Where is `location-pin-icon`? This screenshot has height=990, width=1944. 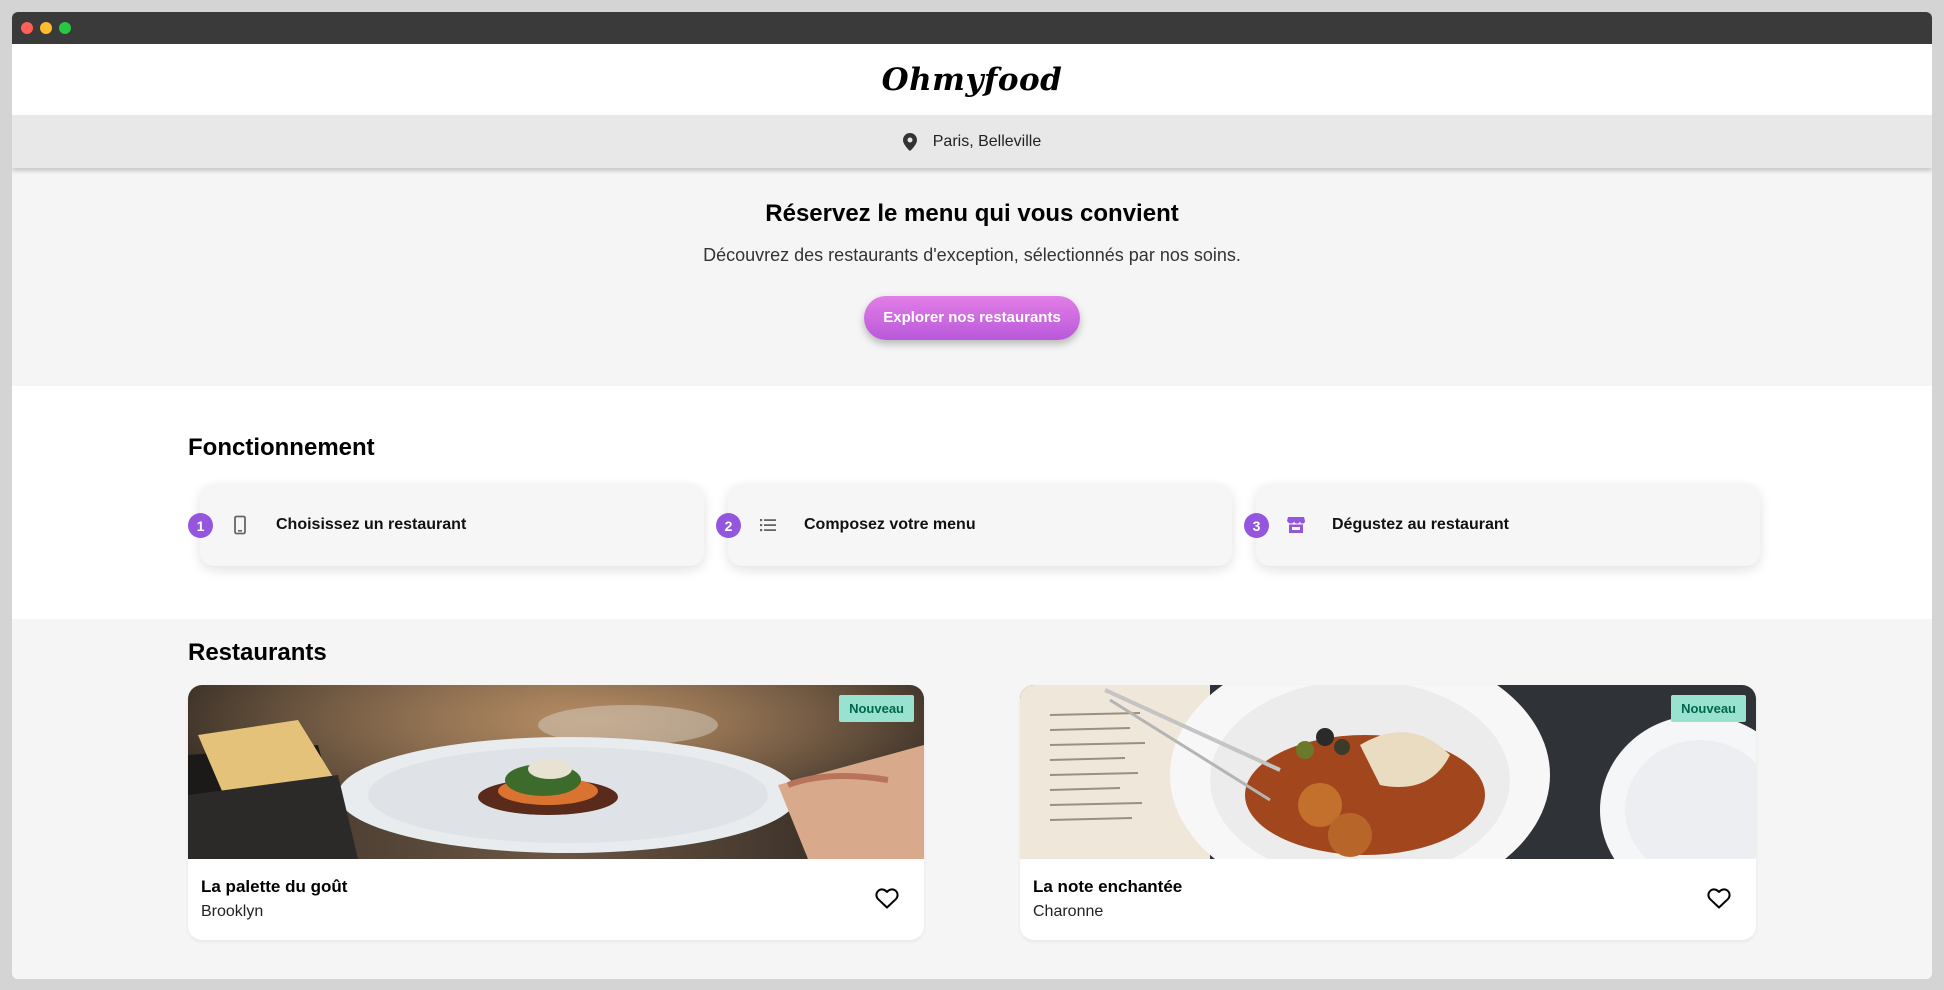 location-pin-icon is located at coordinates (909, 141).